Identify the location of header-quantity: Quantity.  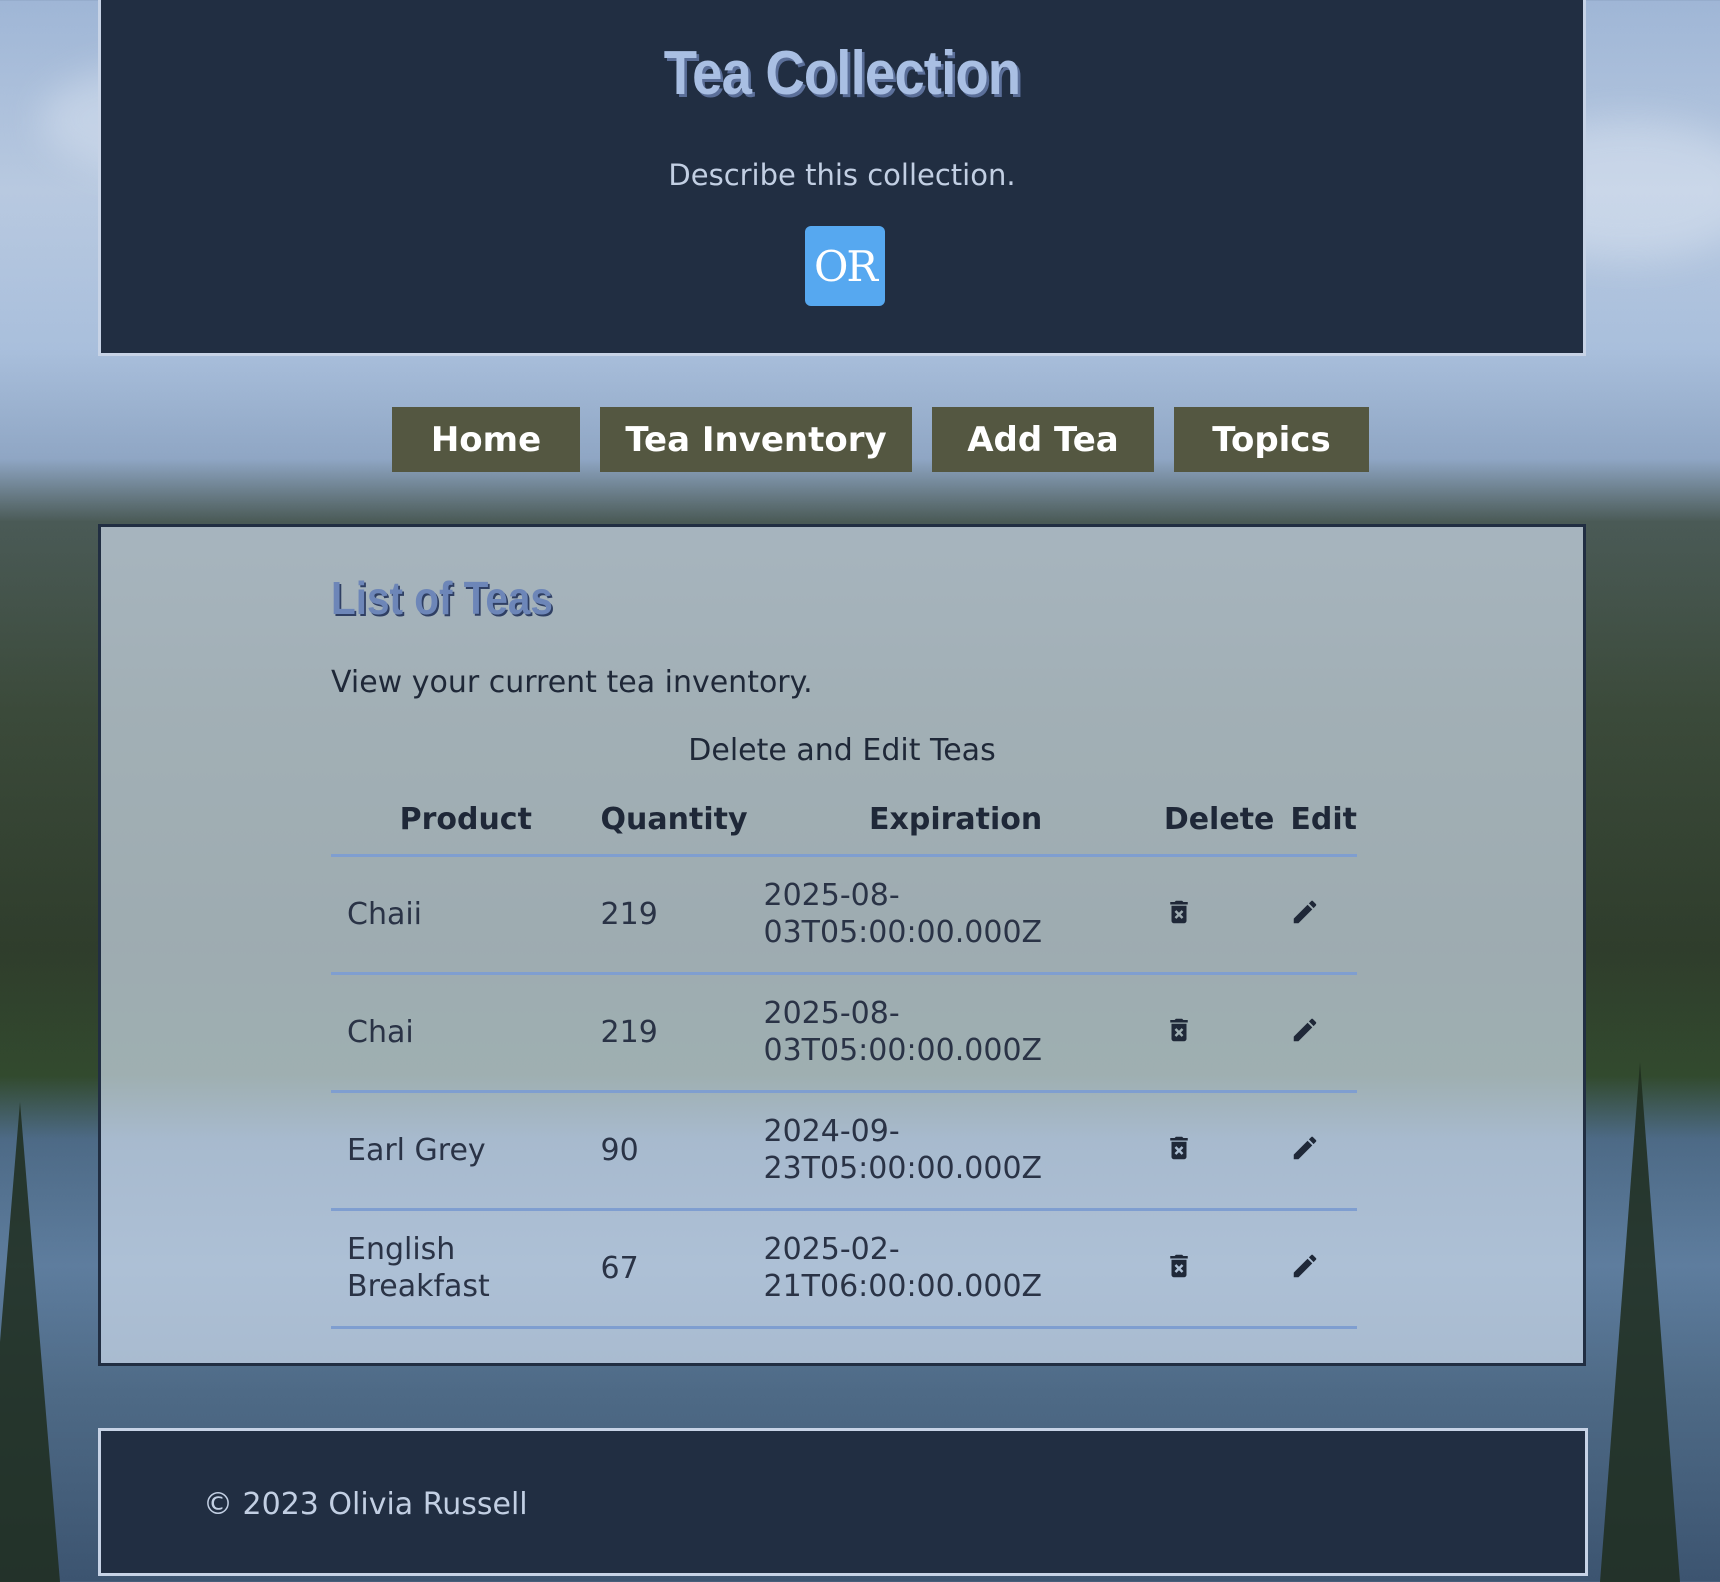
(666, 821).